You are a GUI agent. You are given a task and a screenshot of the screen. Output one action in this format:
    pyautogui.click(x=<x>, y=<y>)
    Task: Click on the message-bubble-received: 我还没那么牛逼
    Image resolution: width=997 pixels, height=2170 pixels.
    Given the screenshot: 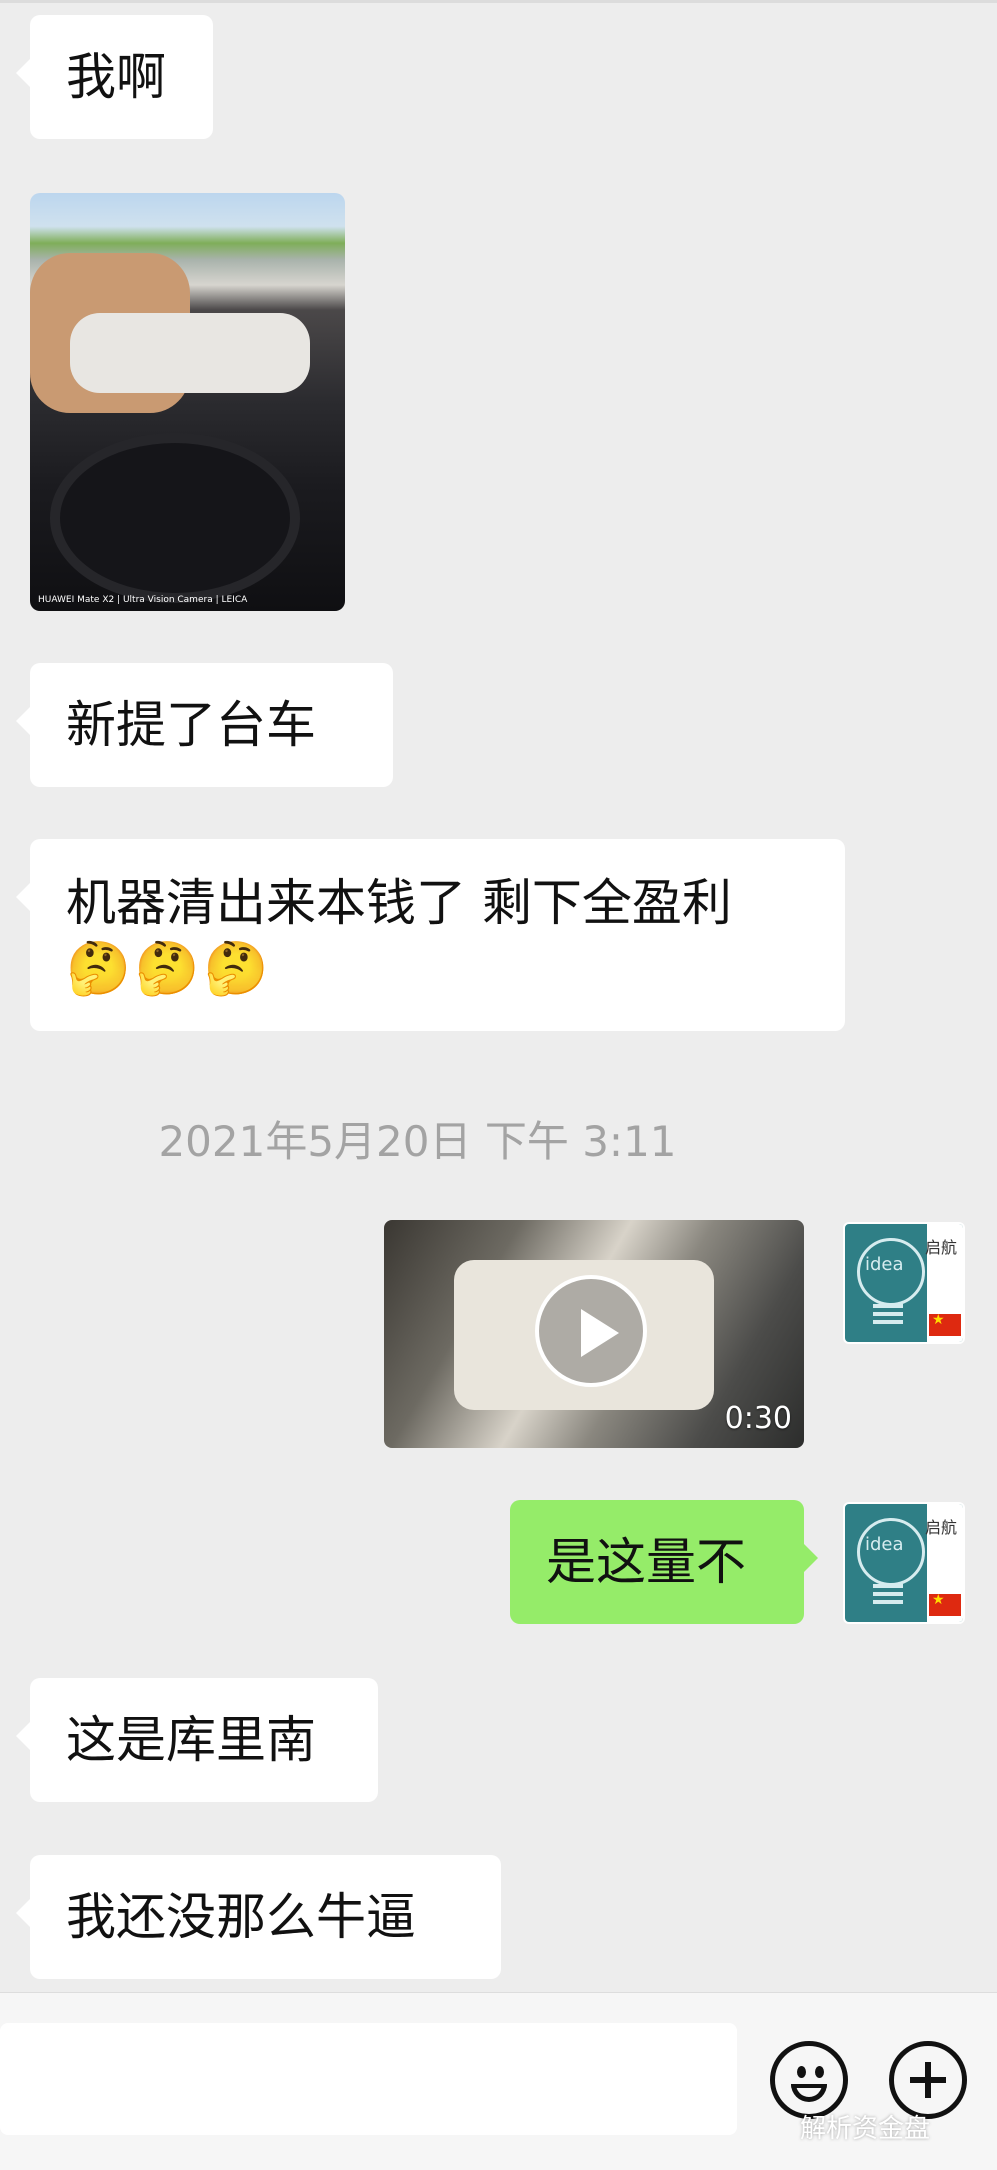 What is the action you would take?
    pyautogui.click(x=258, y=1917)
    